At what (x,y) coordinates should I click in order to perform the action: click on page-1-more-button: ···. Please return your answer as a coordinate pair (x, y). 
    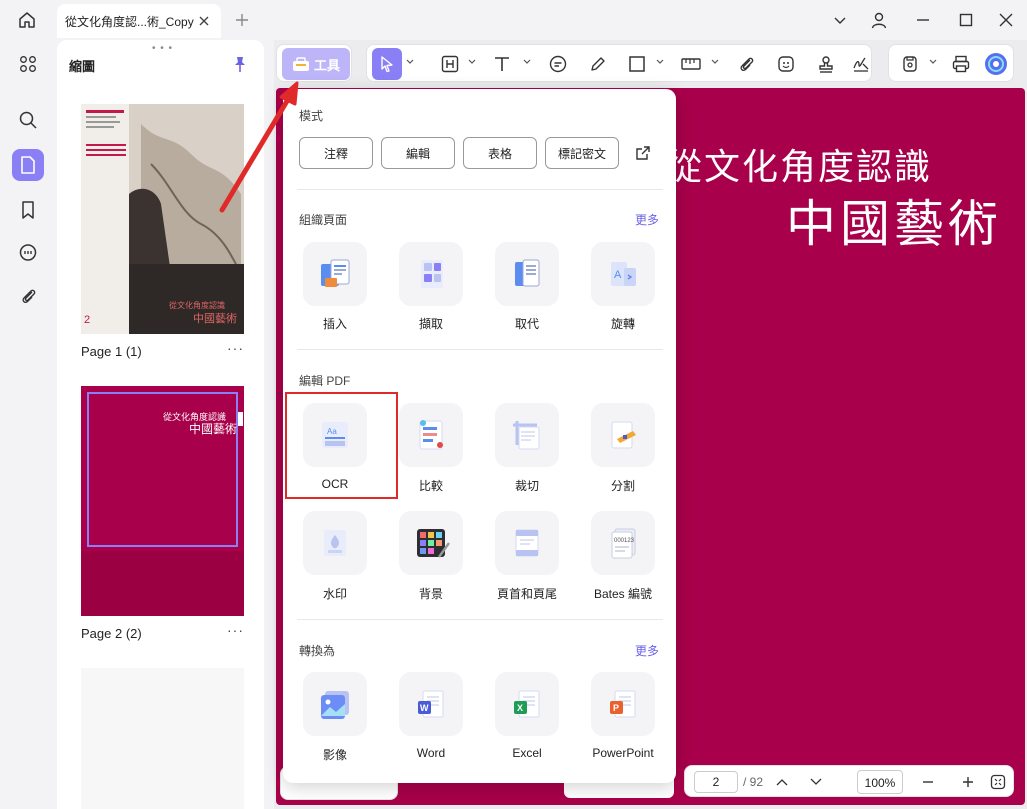
    Looking at the image, I should click on (235, 348).